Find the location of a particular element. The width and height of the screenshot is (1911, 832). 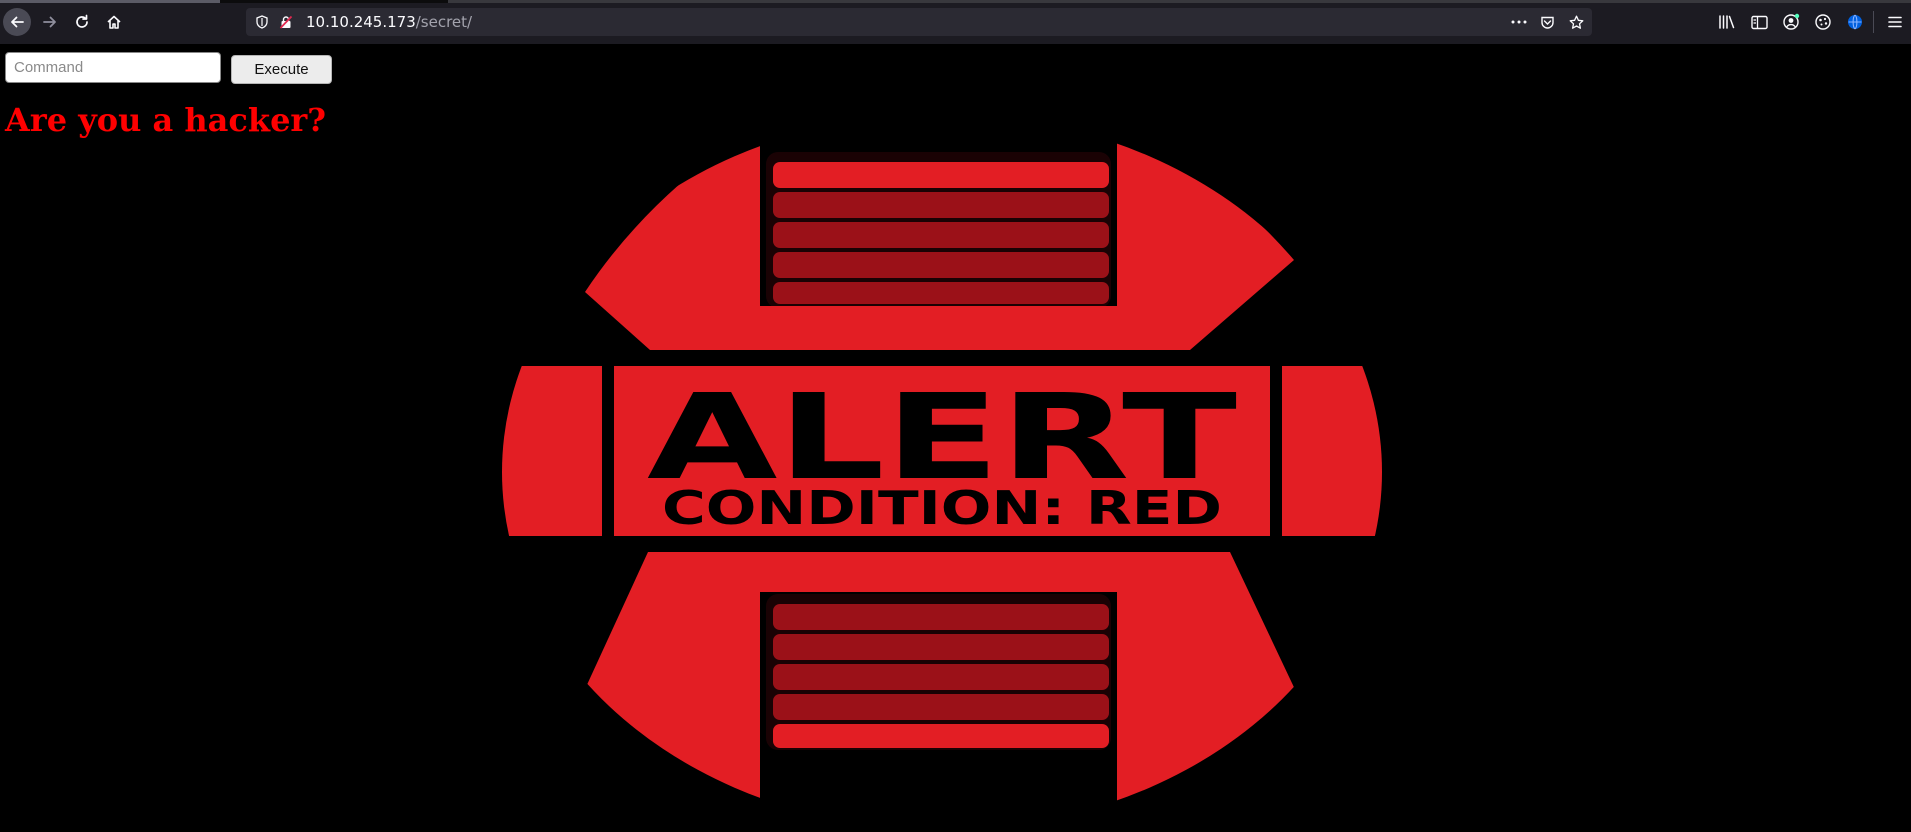

pocket-icon is located at coordinates (1547, 22).